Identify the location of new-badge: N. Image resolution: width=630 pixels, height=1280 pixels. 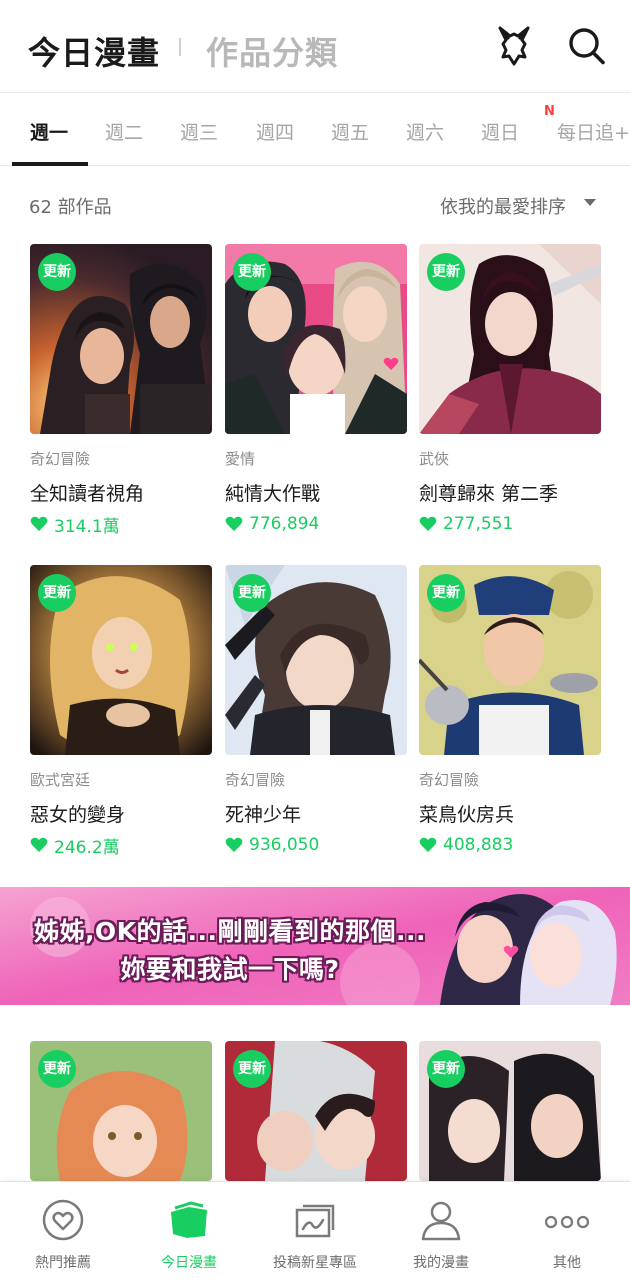
(549, 111).